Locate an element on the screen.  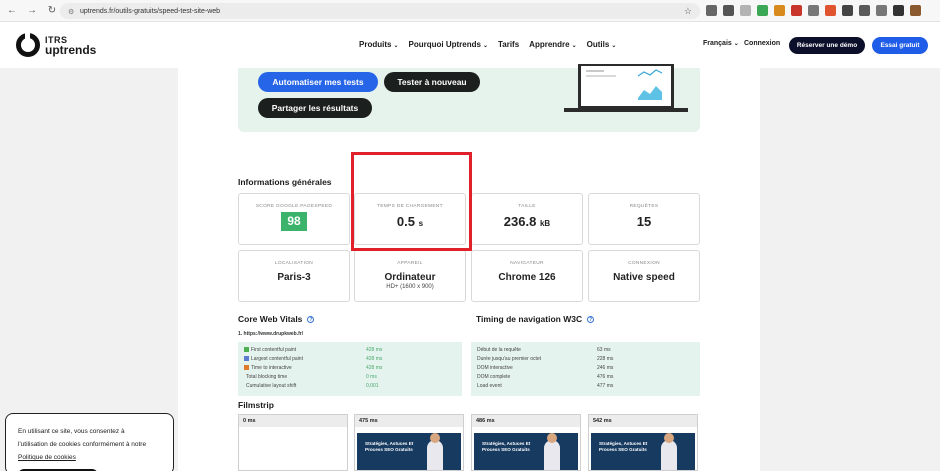
card-label: LOCALISATION is located at coordinates (294, 263).